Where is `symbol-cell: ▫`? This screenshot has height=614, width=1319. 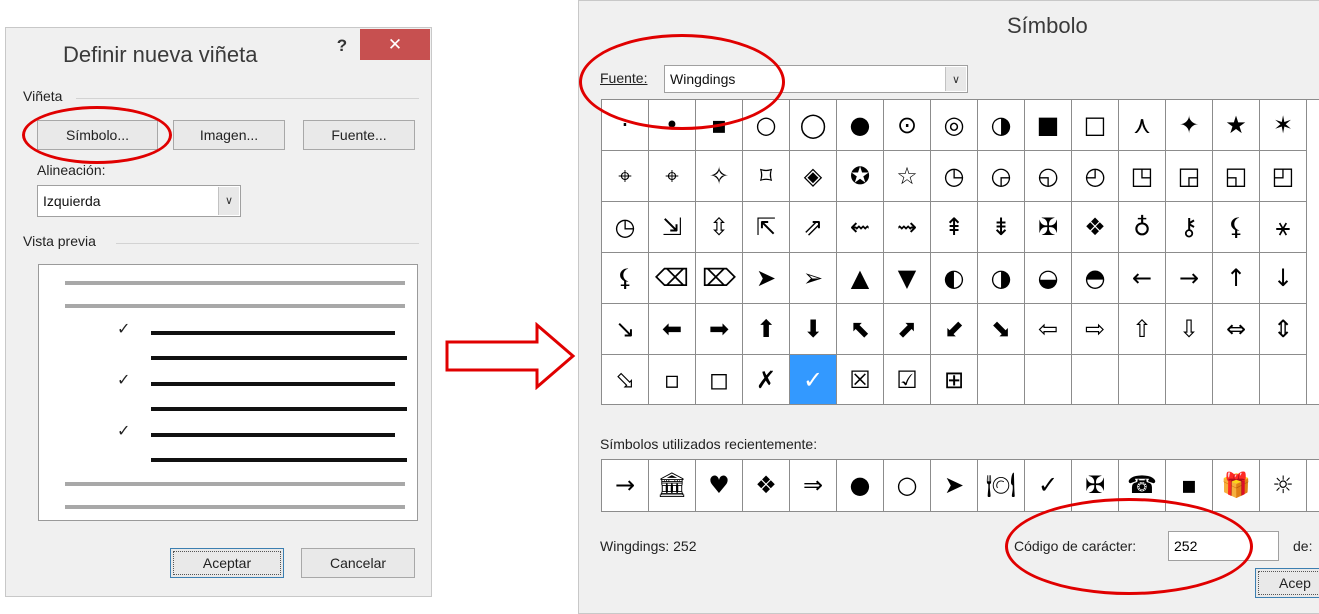
symbol-cell: ▫ is located at coordinates (672, 379).